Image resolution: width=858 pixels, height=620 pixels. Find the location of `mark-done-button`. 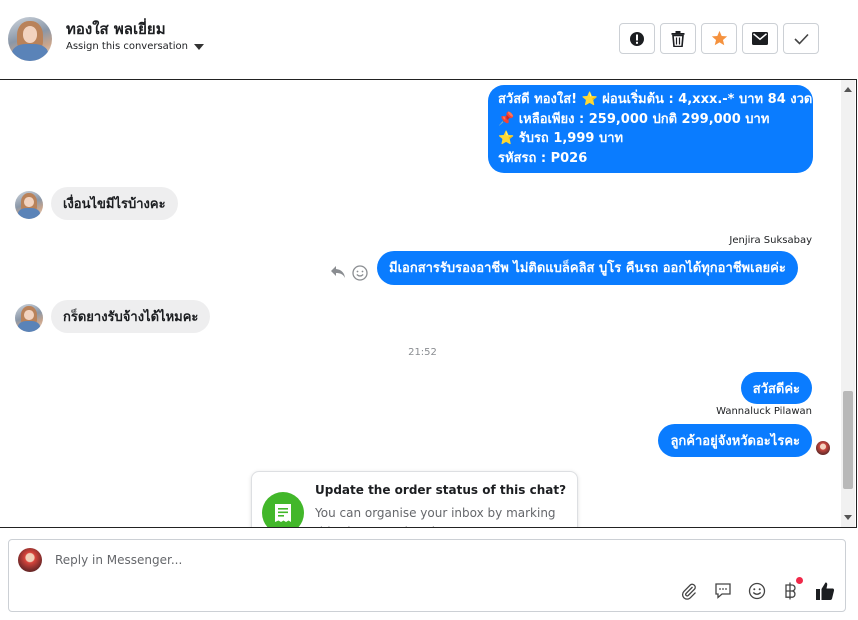

mark-done-button is located at coordinates (801, 38).